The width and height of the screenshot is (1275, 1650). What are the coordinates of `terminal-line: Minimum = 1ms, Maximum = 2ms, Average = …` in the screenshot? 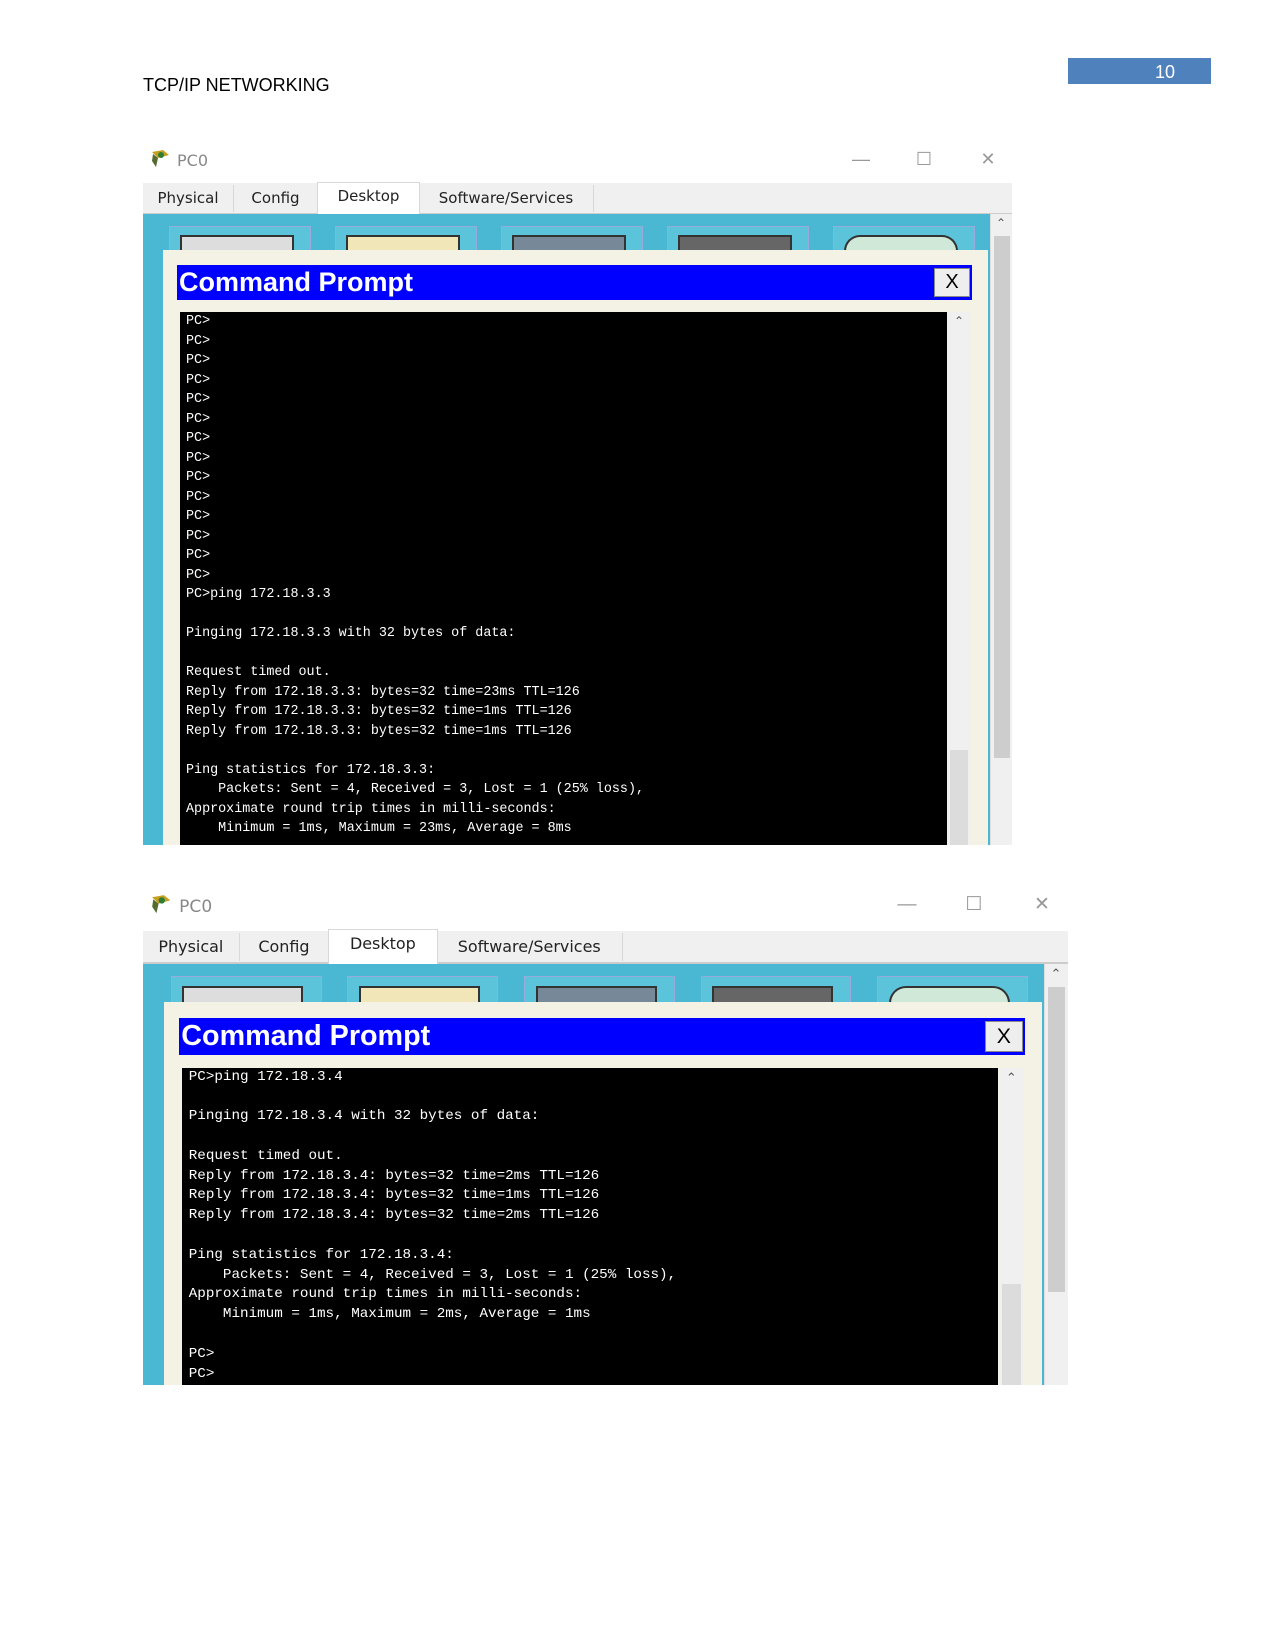 It's located at (389, 1314).